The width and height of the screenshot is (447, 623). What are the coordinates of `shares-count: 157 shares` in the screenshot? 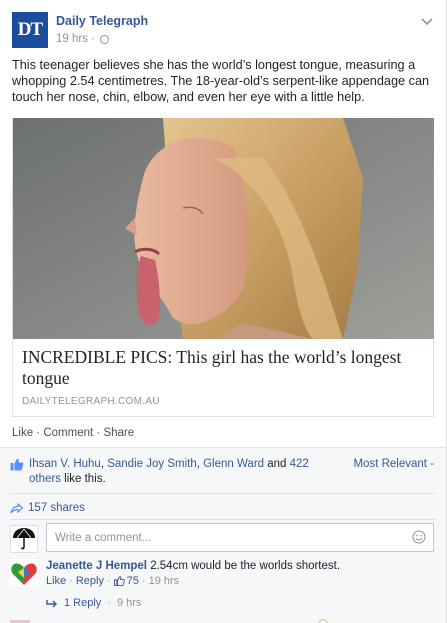 It's located at (56, 508).